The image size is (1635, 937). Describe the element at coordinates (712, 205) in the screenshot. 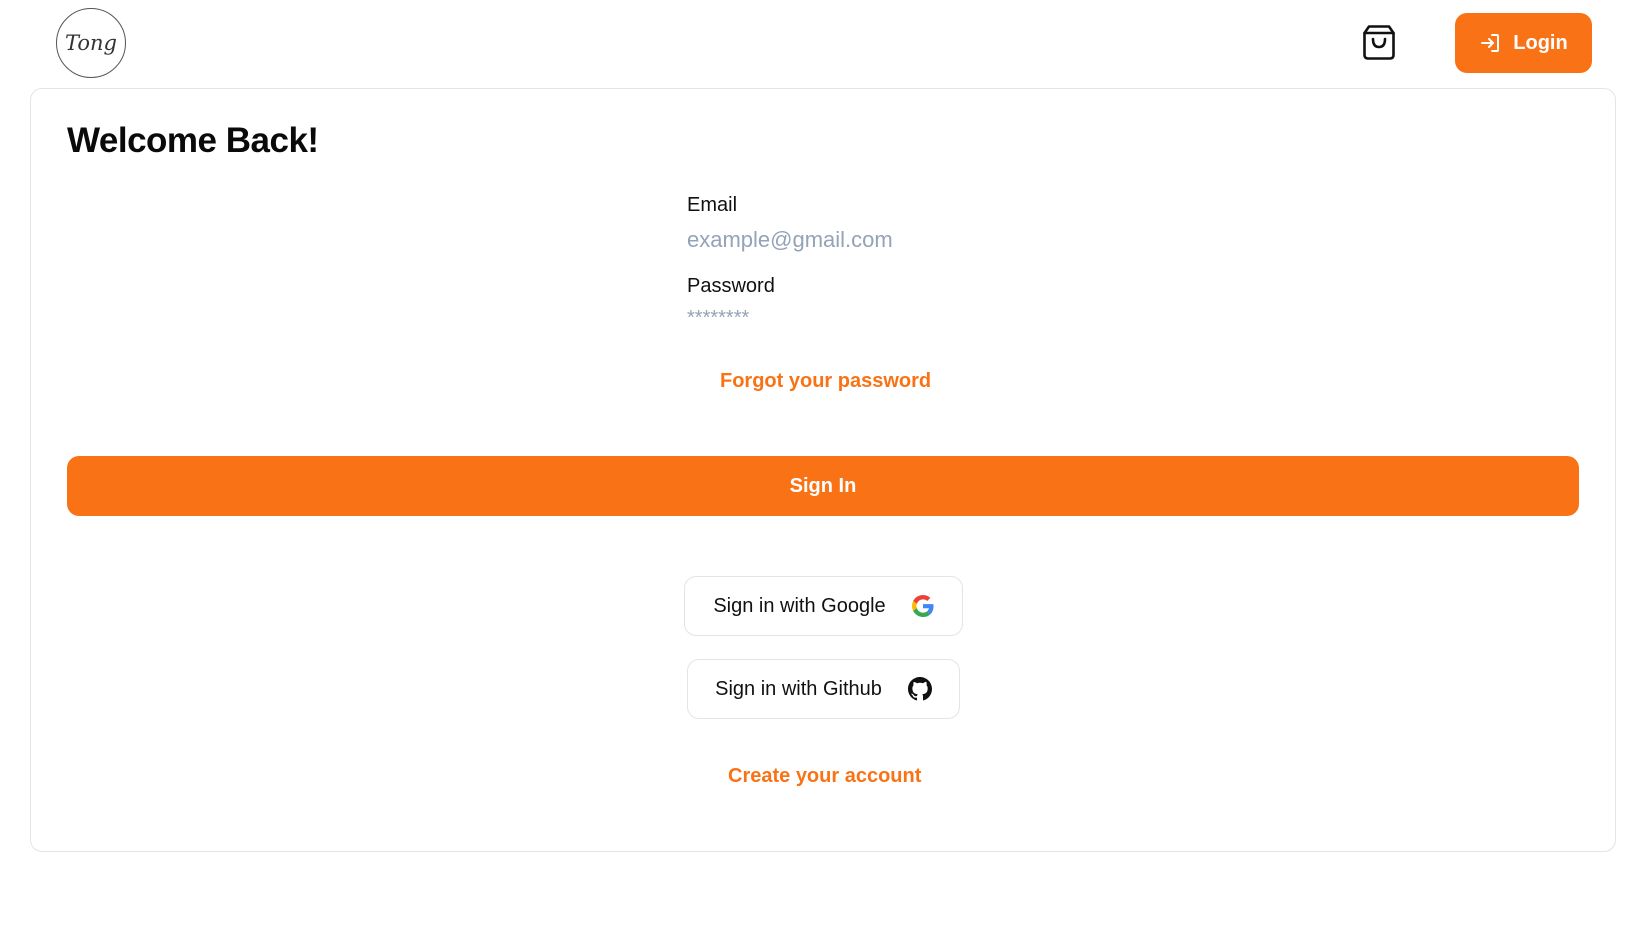

I see `email-label: Email` at that location.